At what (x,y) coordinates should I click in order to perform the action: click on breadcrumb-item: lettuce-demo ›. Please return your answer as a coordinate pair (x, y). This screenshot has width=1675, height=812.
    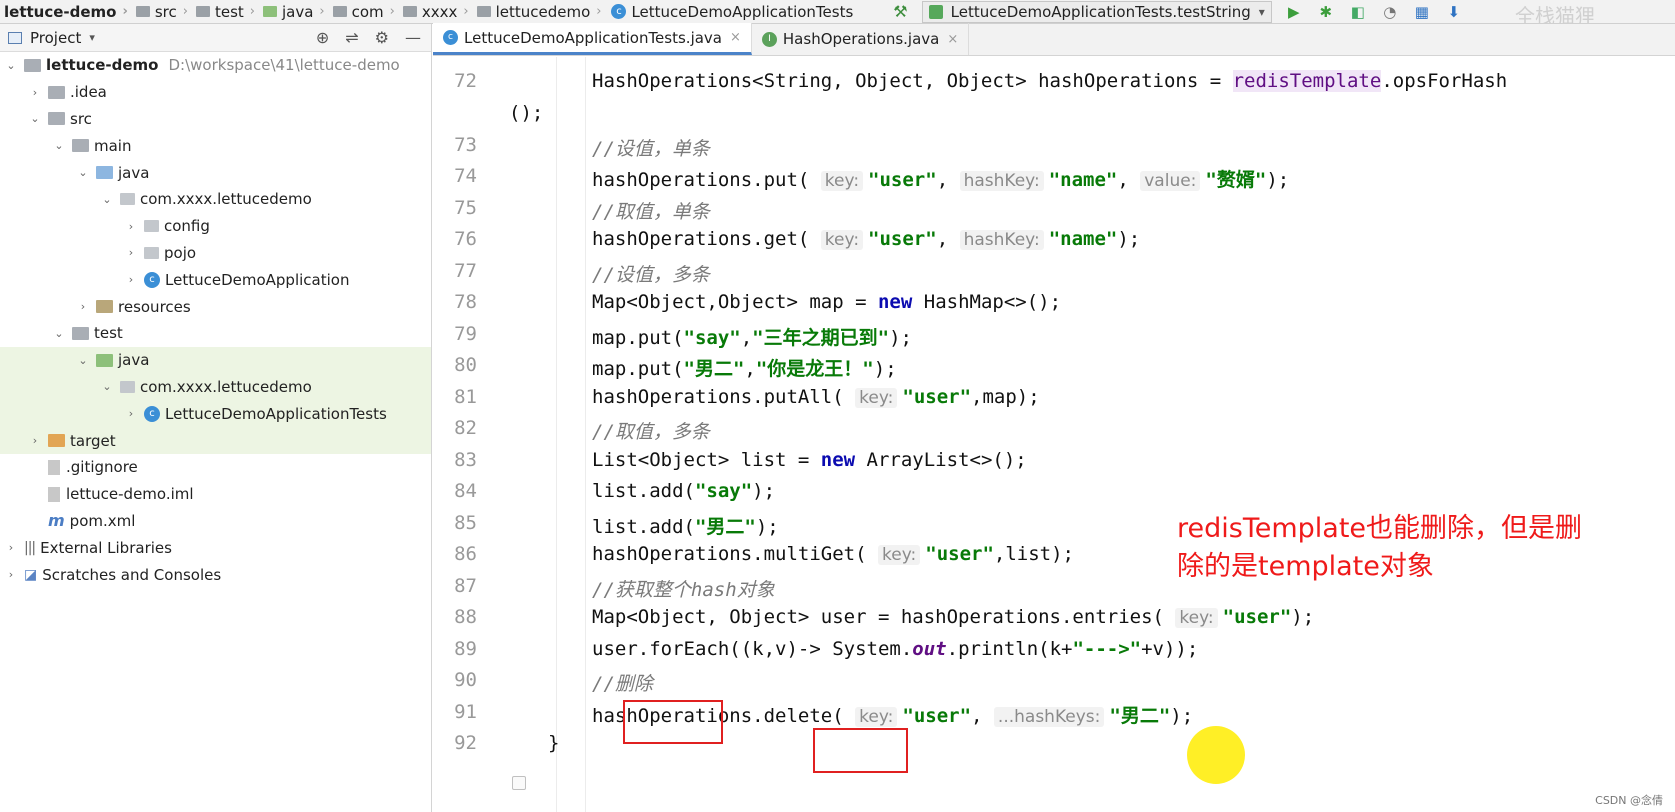
    Looking at the image, I should click on (66, 12).